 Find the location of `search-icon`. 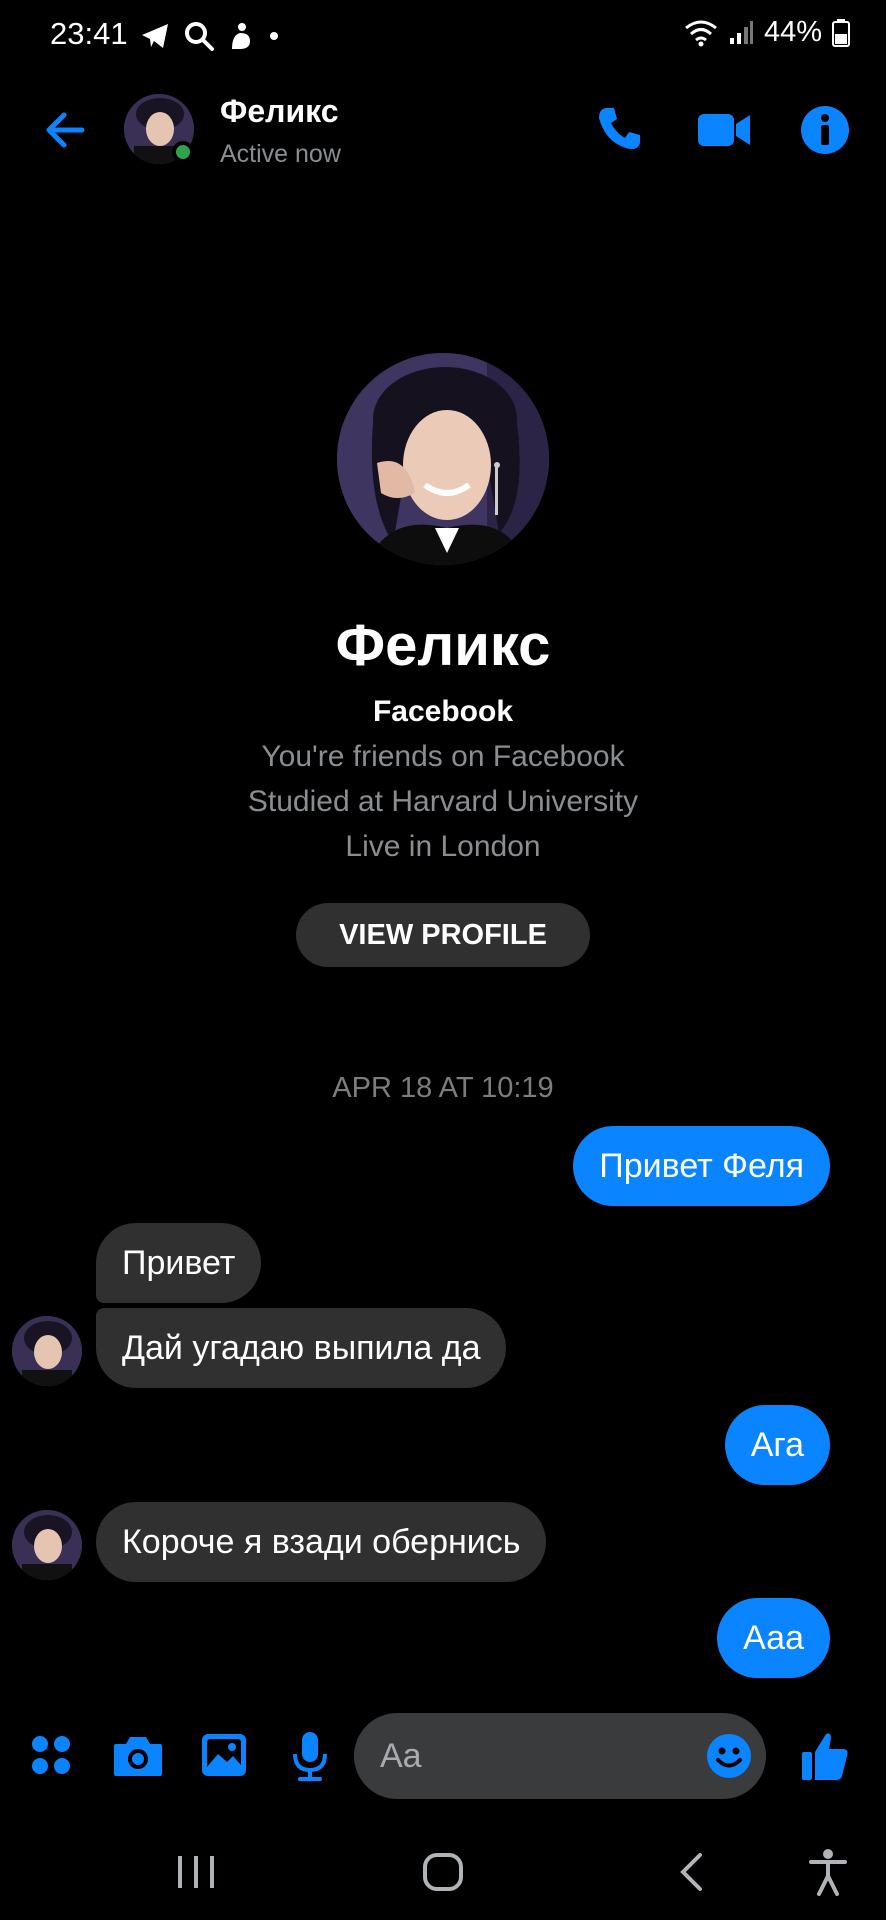

search-icon is located at coordinates (199, 36).